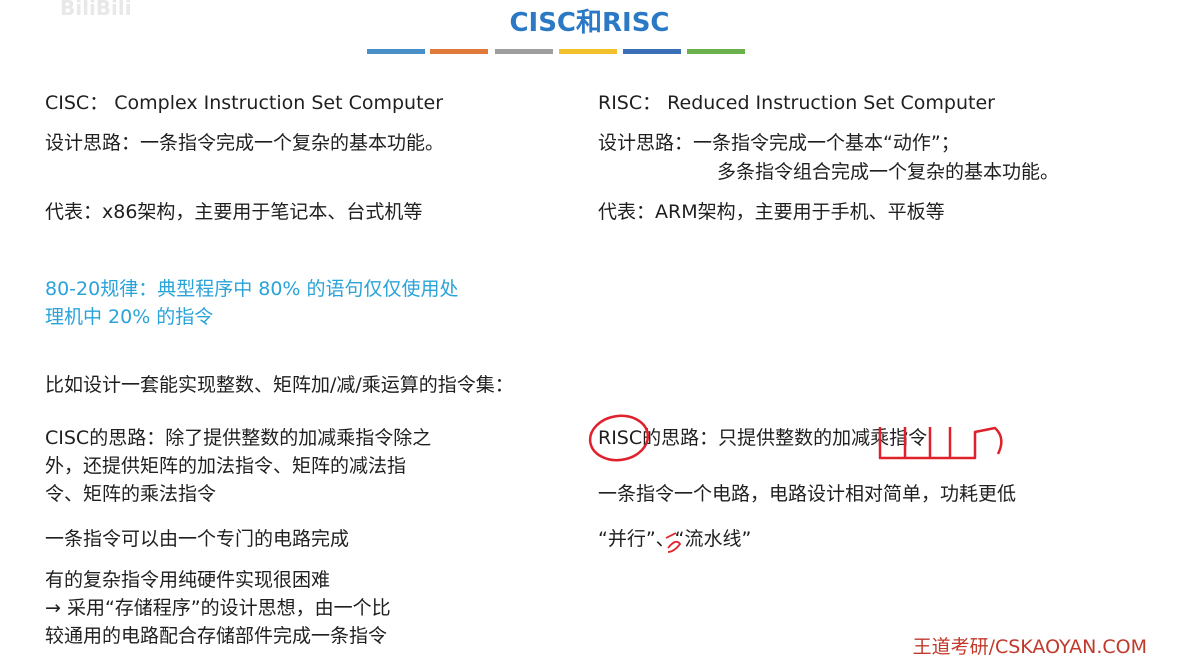 The image size is (1179, 659). Describe the element at coordinates (807, 494) in the screenshot. I see `risc-circuit: 一条指令一个电路，电路设计相对简单，功耗更低` at that location.